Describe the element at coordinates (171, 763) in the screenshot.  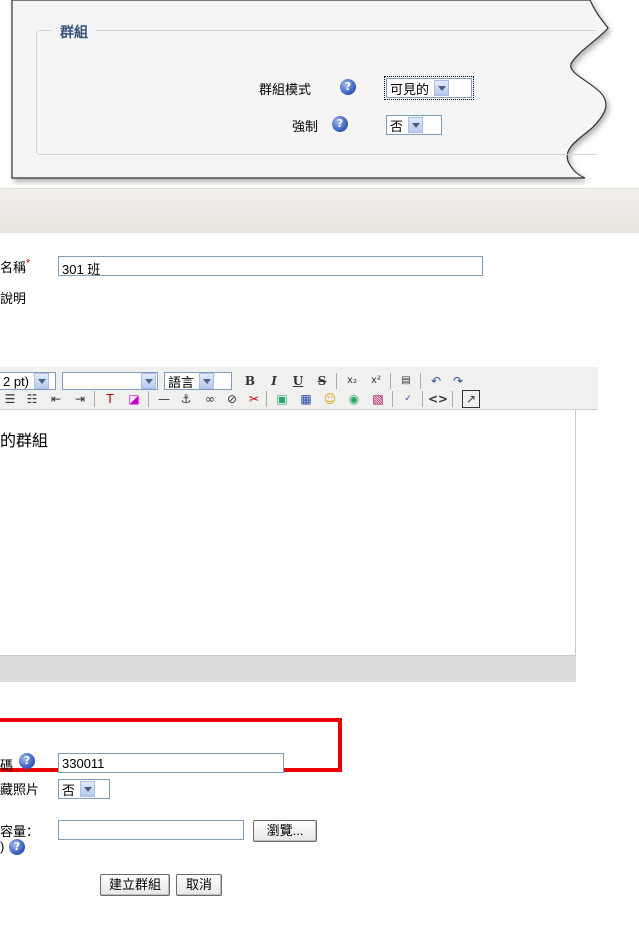
I see `enrolment-key-input: 330011` at that location.